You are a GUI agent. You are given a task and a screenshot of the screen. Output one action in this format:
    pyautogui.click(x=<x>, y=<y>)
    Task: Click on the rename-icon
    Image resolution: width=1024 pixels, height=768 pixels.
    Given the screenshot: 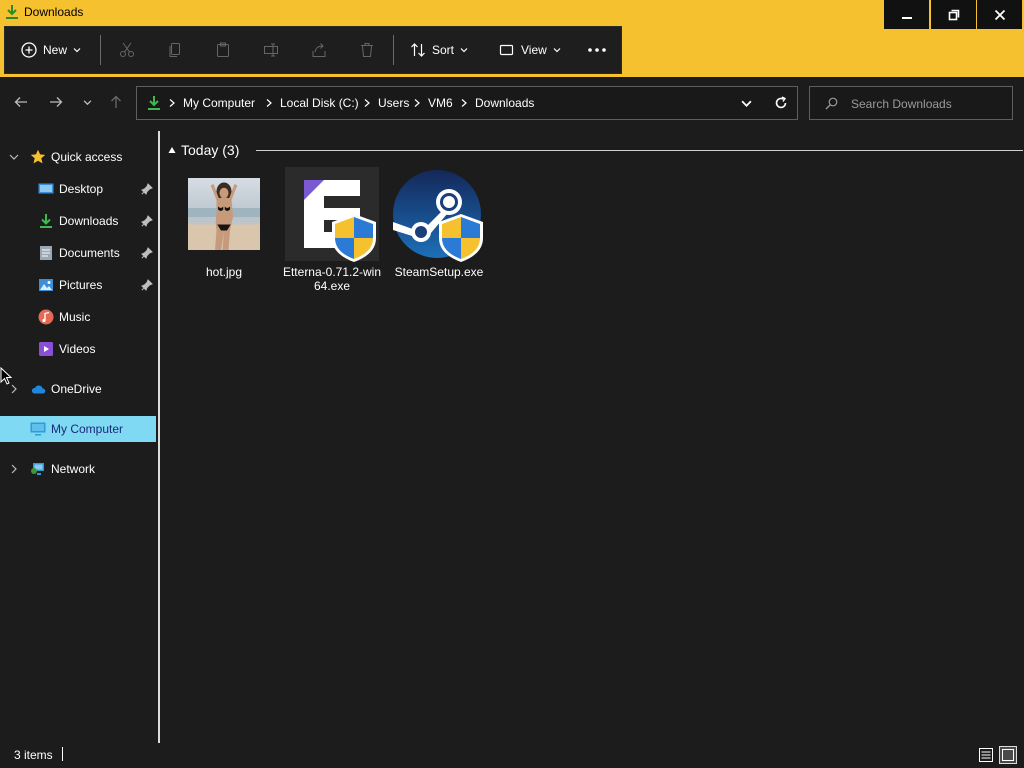 What is the action you would take?
    pyautogui.click(x=271, y=50)
    